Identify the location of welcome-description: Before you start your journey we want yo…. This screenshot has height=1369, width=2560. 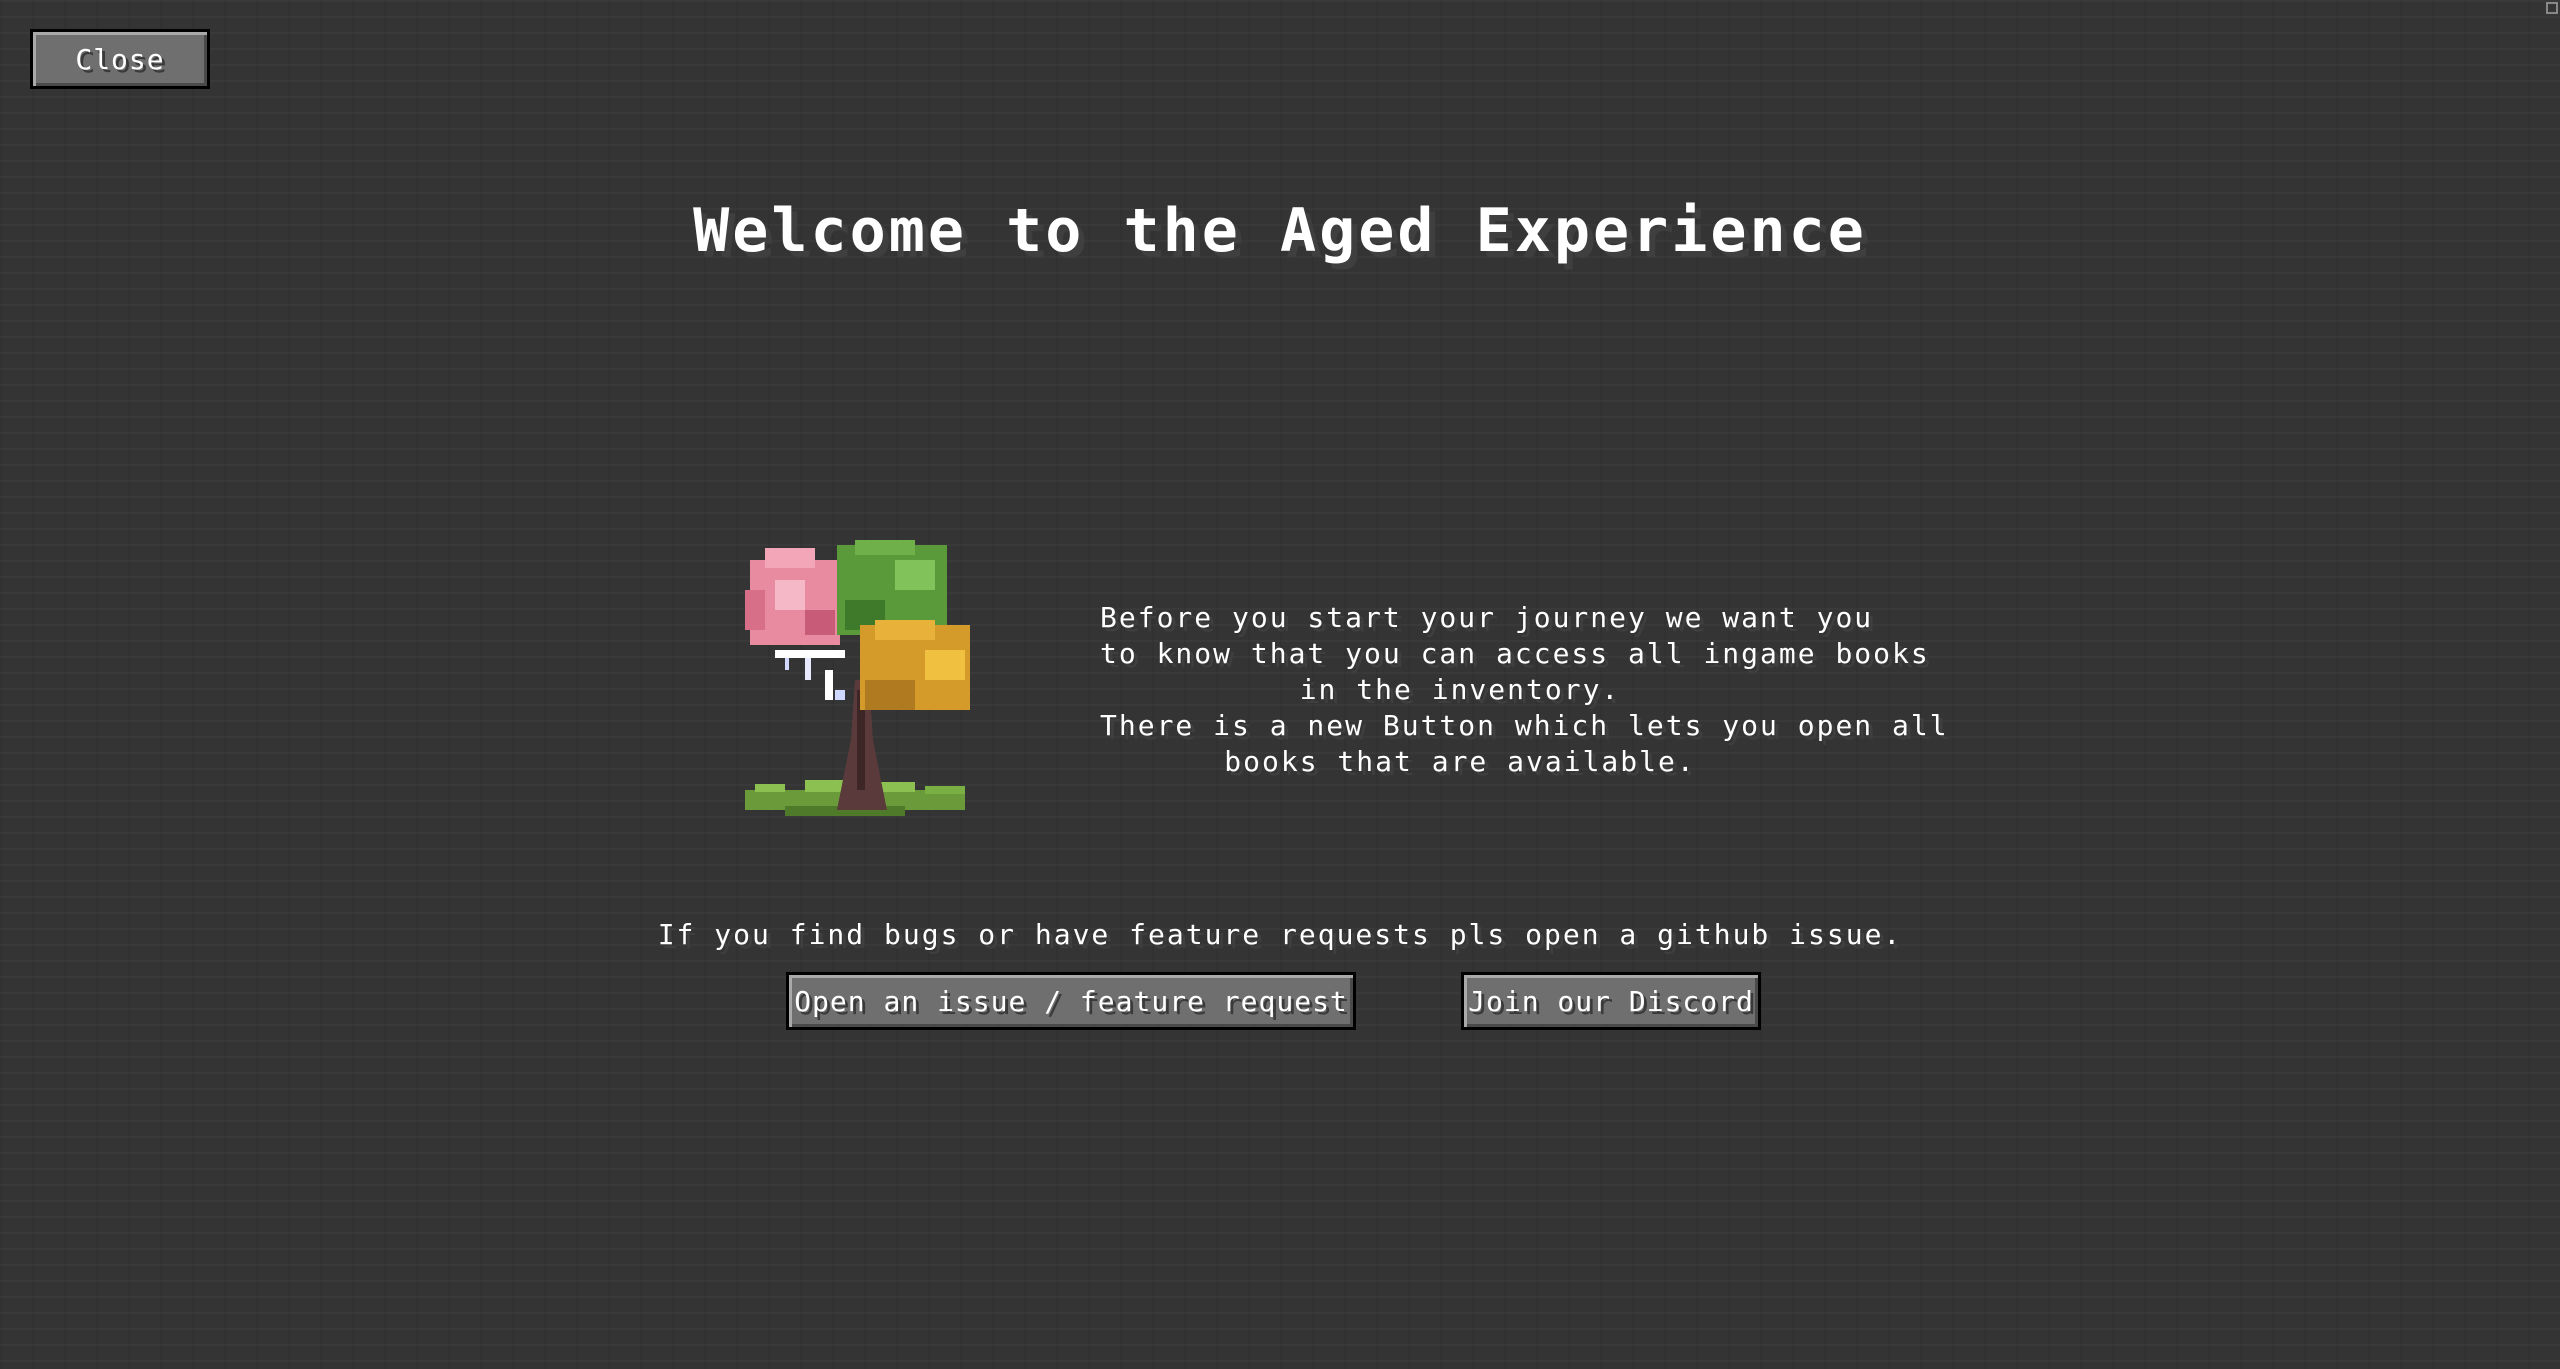
(1524, 690).